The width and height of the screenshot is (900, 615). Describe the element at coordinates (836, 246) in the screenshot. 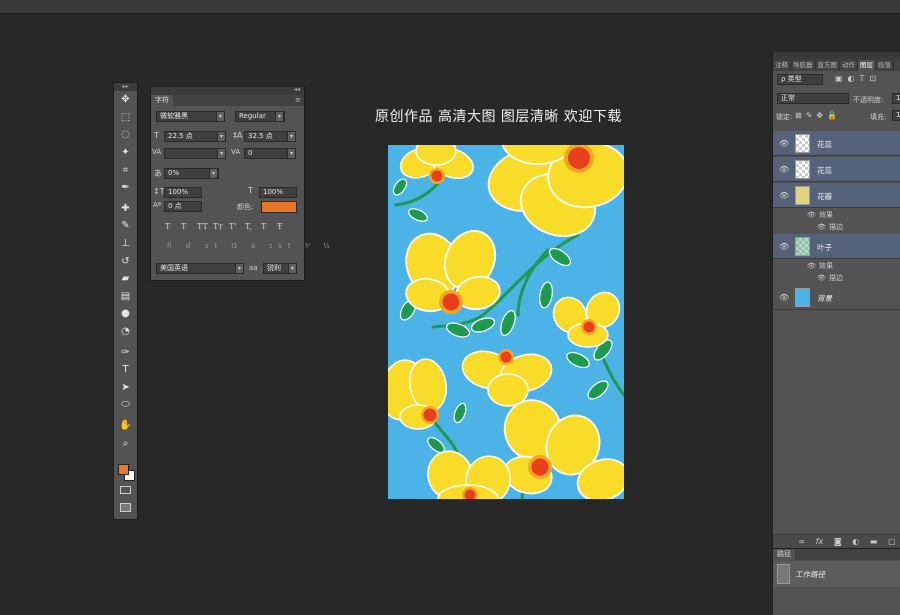

I see `layer-row: 👁 叶子` at that location.